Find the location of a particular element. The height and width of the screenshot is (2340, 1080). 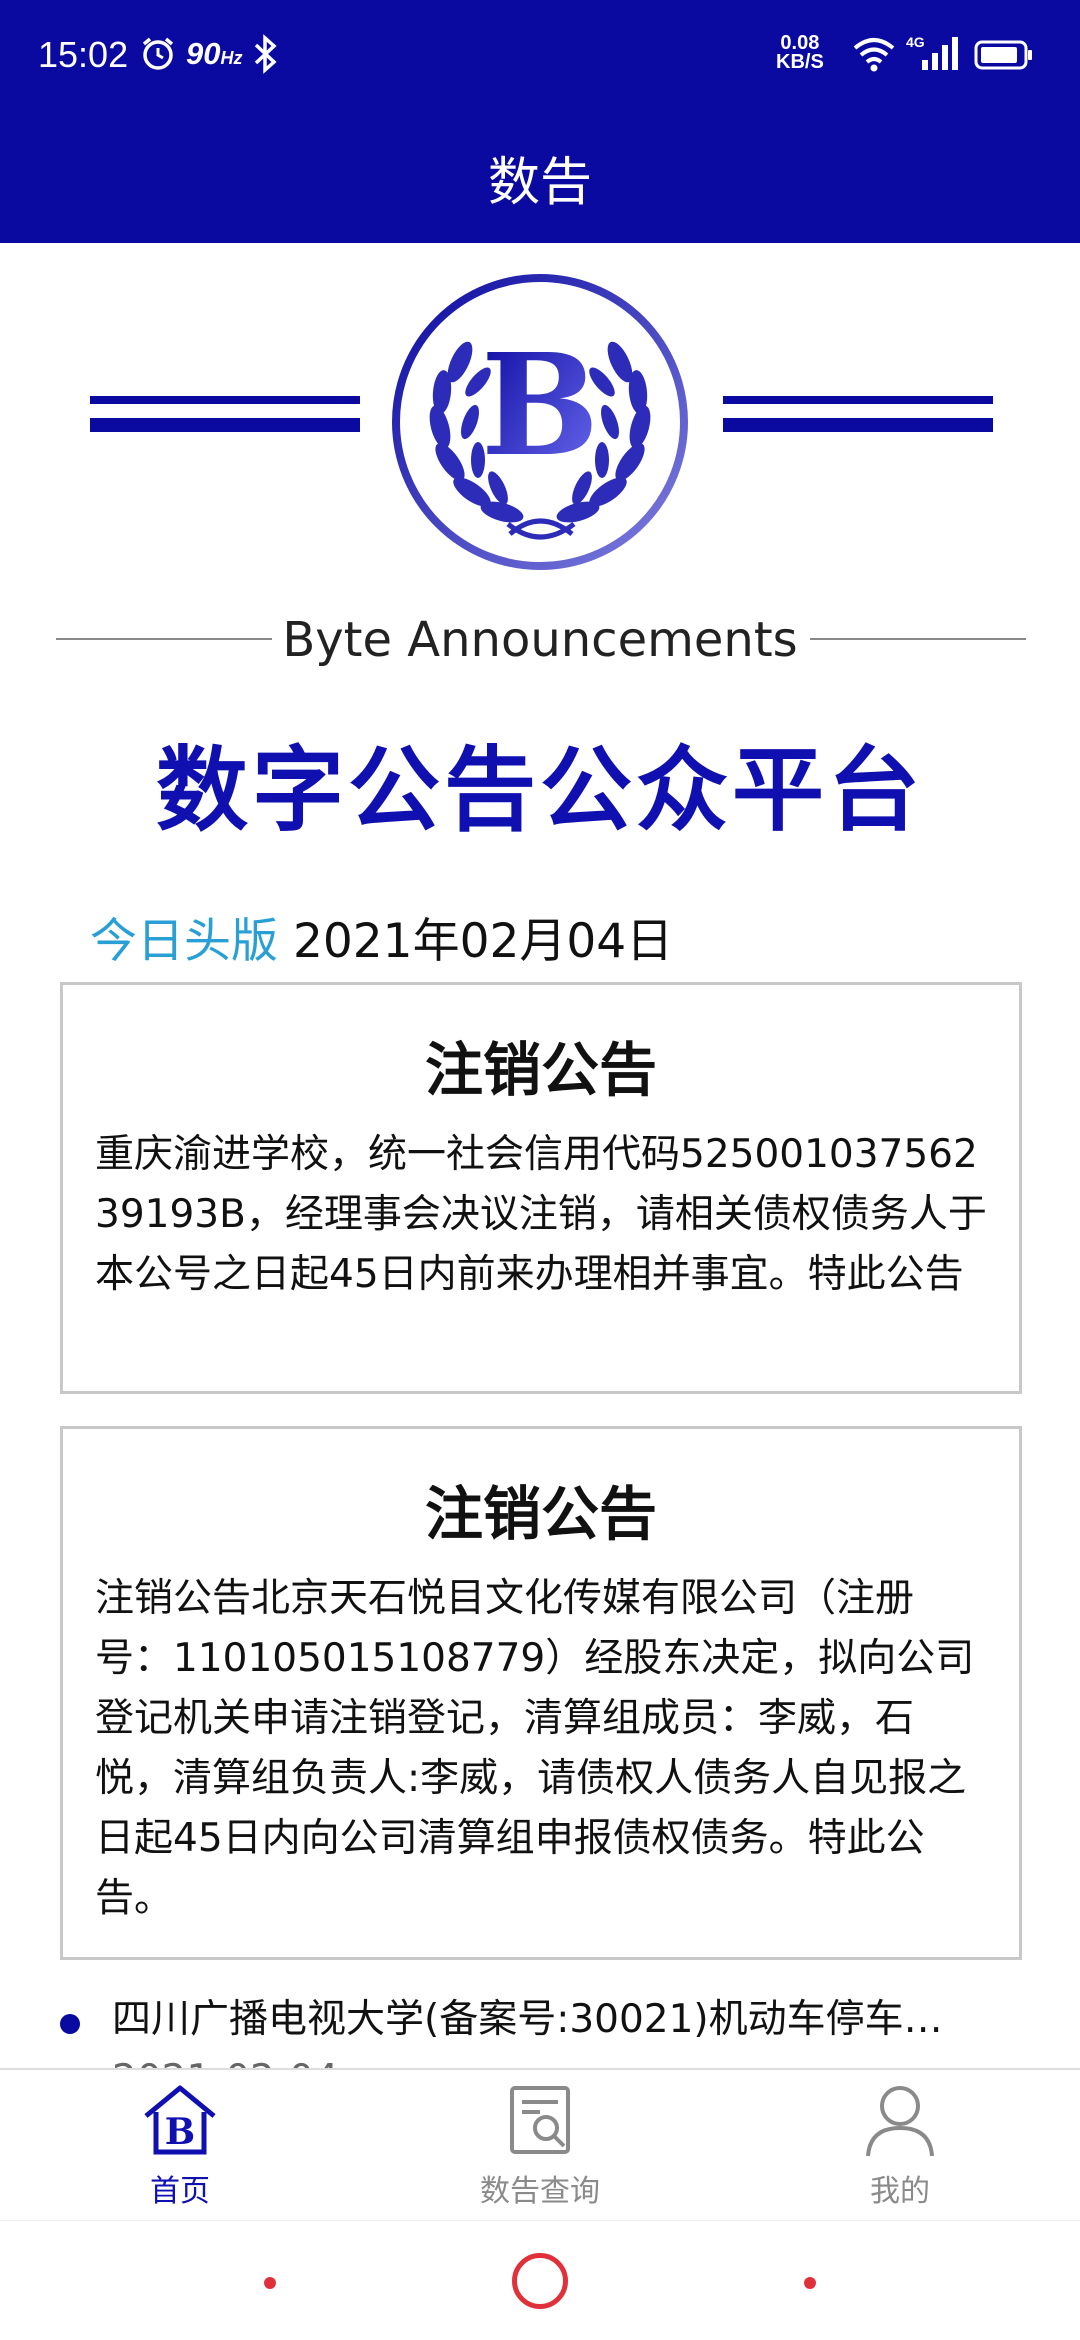

refresh-rate: 90Hz is located at coordinates (214, 53).